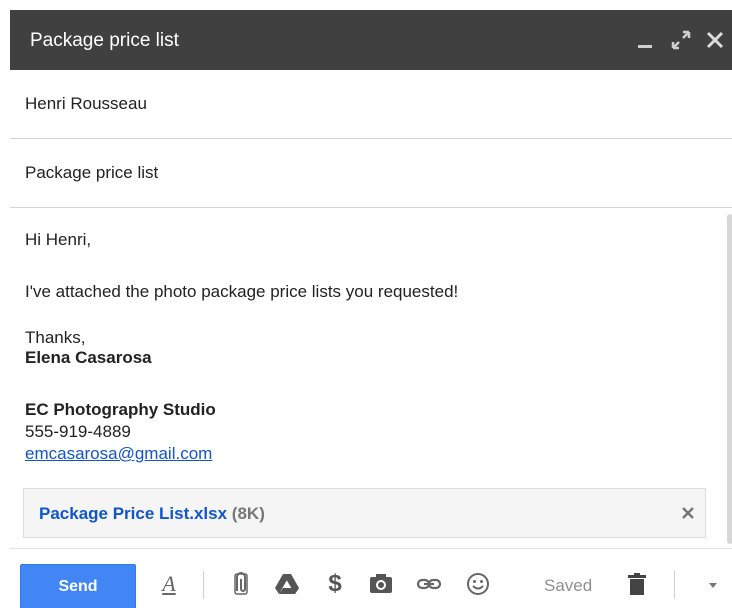 Image resolution: width=732 pixels, height=608 pixels. Describe the element at coordinates (715, 40) in the screenshot. I see `close-icon` at that location.